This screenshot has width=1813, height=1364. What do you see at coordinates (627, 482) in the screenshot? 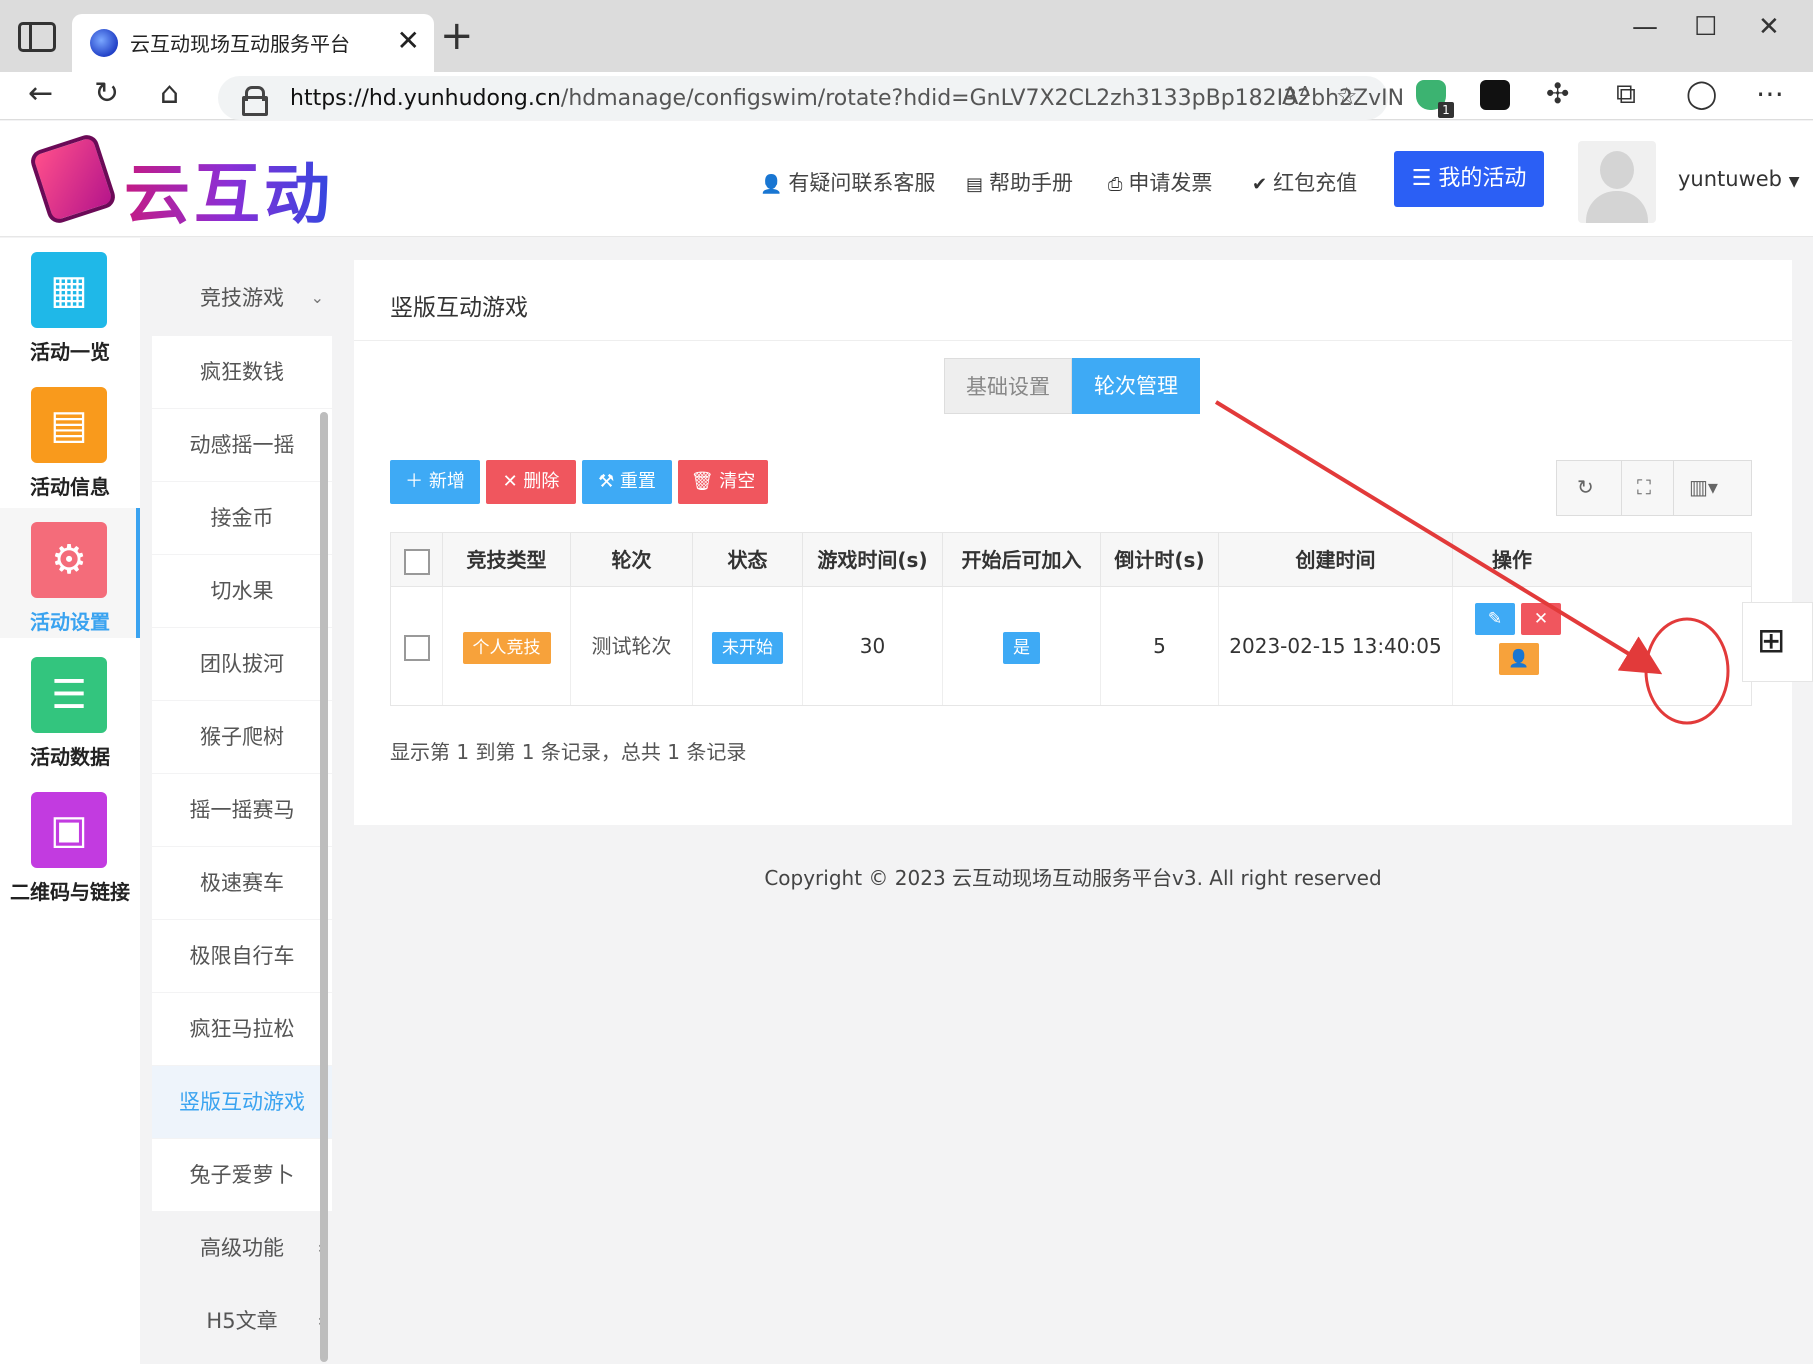
I see `reset-button: ⚒ 重置` at bounding box center [627, 482].